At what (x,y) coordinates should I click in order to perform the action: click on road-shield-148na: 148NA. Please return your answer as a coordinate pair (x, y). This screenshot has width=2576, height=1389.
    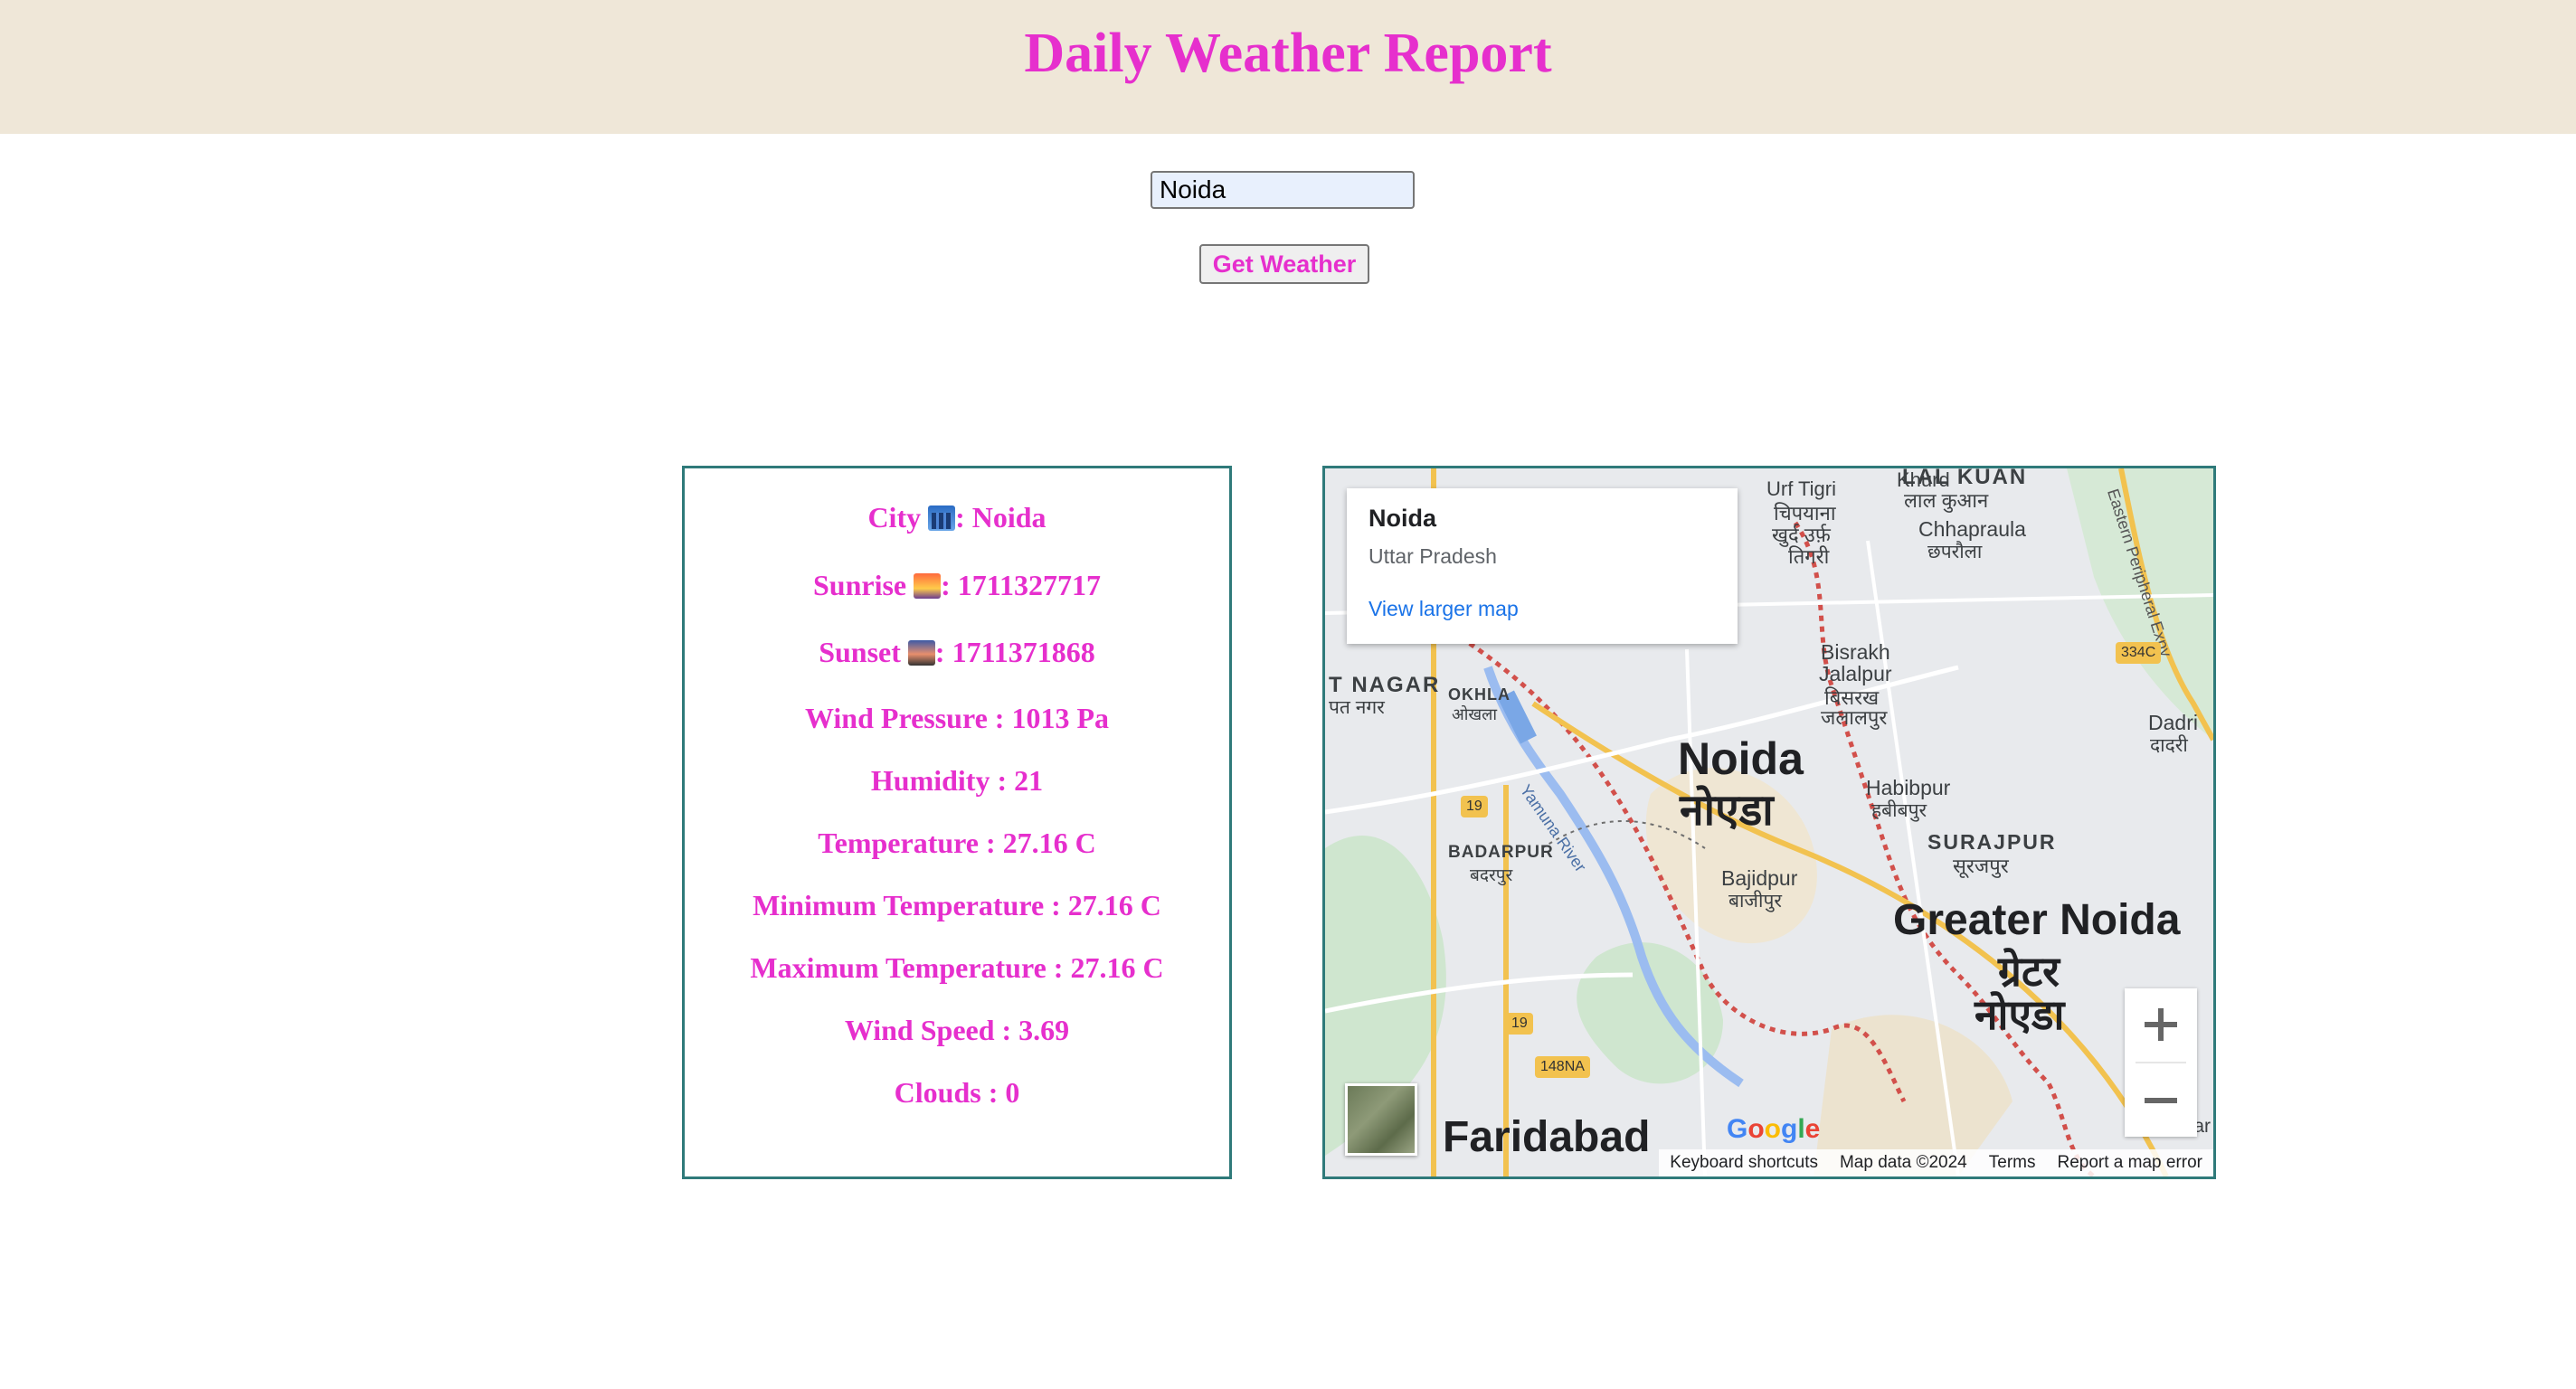
    Looking at the image, I should click on (1563, 1067).